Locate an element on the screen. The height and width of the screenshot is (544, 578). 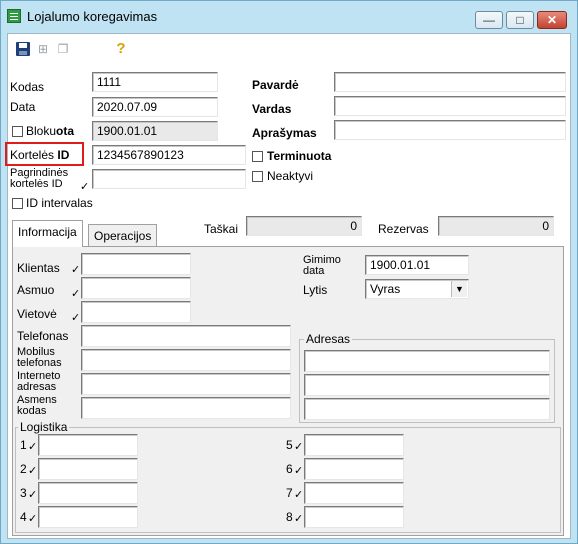
logistika-2-label: 2 is located at coordinates (23, 469).